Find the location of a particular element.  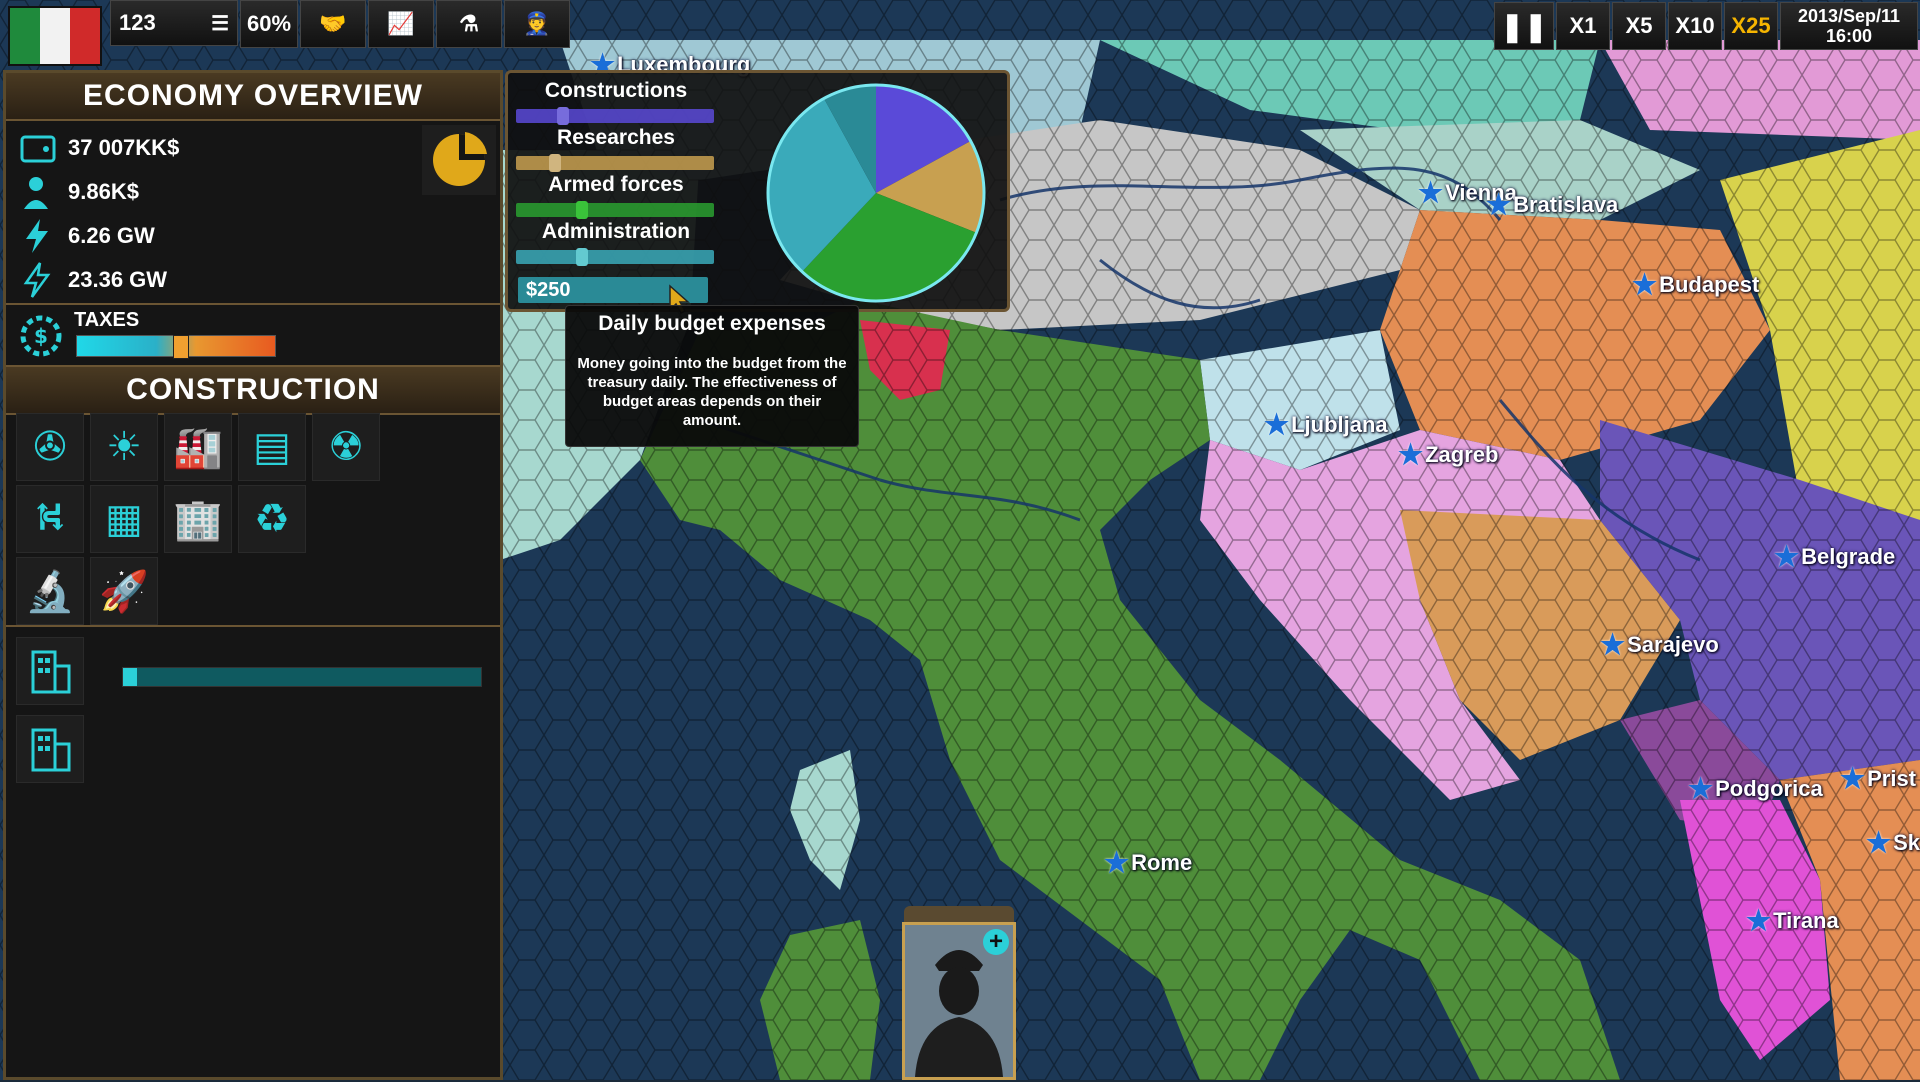

wallet-icon is located at coordinates (38, 149).